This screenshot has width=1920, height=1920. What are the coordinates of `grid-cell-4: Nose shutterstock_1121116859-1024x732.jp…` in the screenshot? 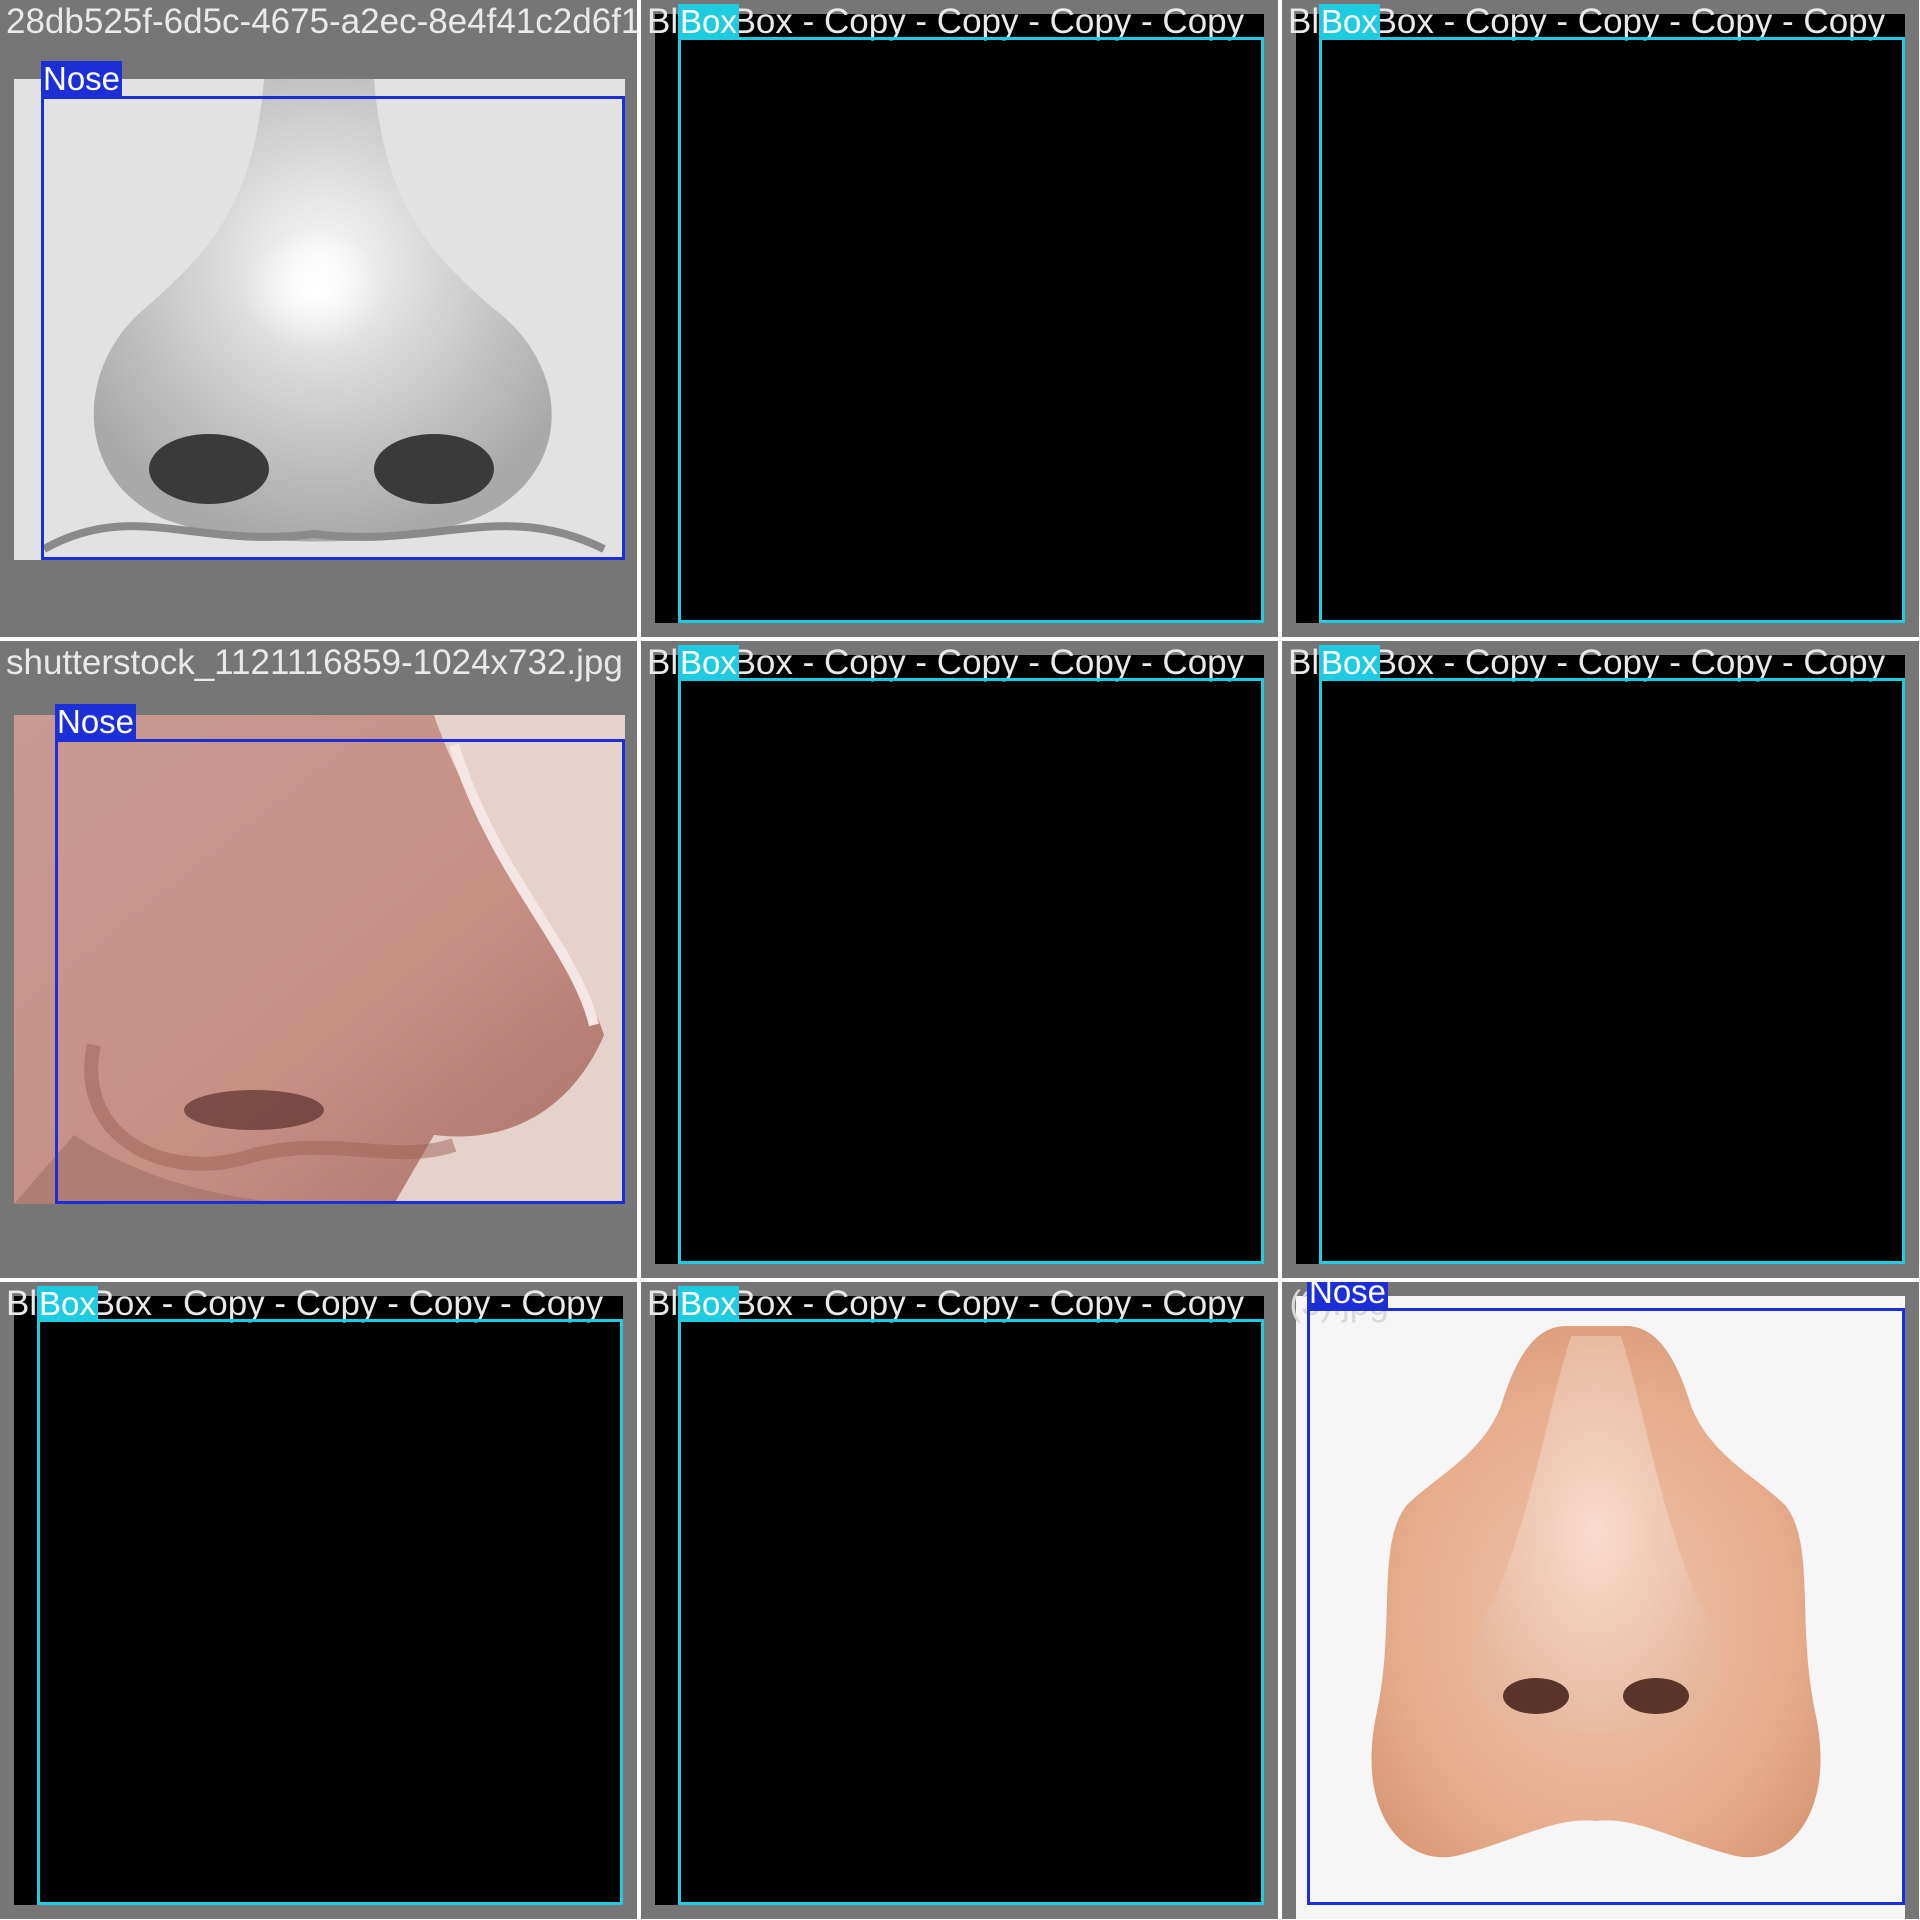 It's located at (318, 959).